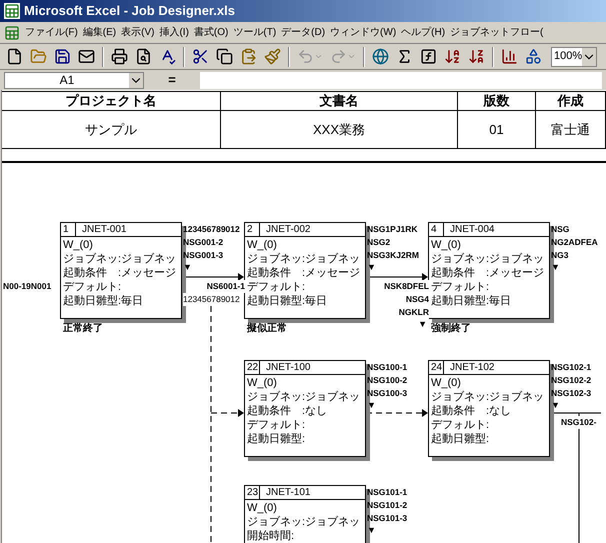 The width and height of the screenshot is (606, 543). What do you see at coordinates (174, 32) in the screenshot?
I see `menu-item: 挿入(I)` at bounding box center [174, 32].